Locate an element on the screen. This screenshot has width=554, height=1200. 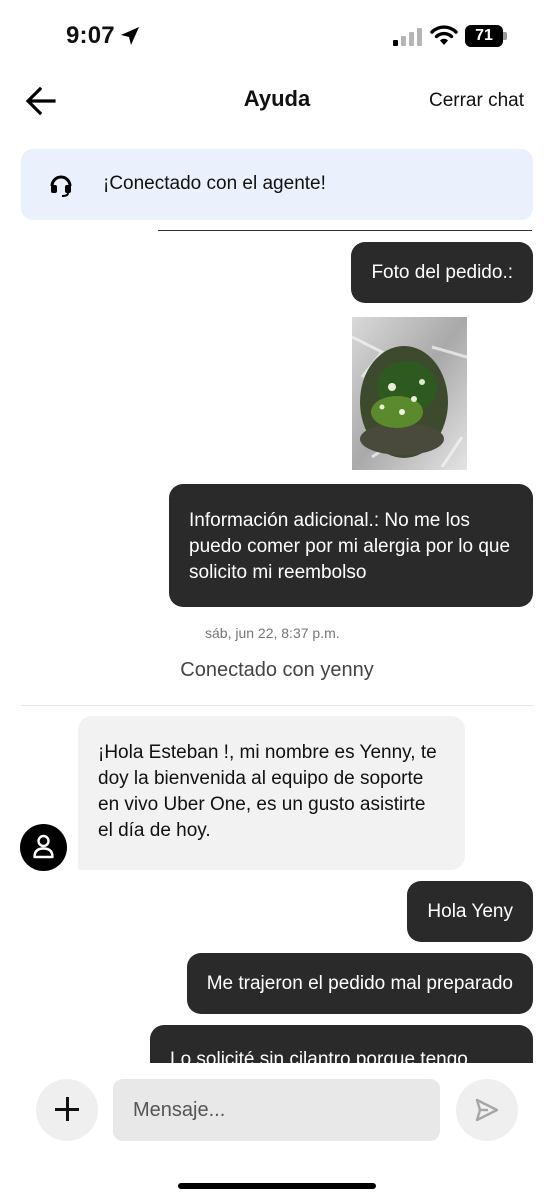
agent-avatar is located at coordinates (43, 847).